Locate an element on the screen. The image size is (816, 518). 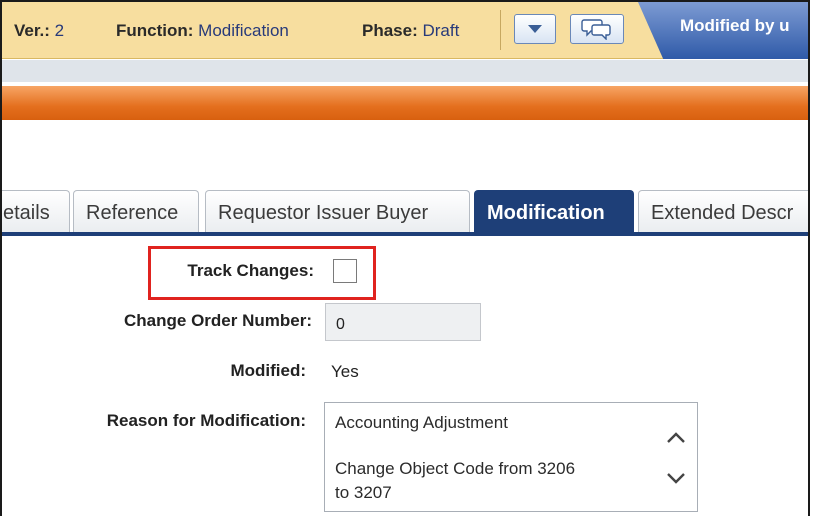
header-divider is located at coordinates (500, 30).